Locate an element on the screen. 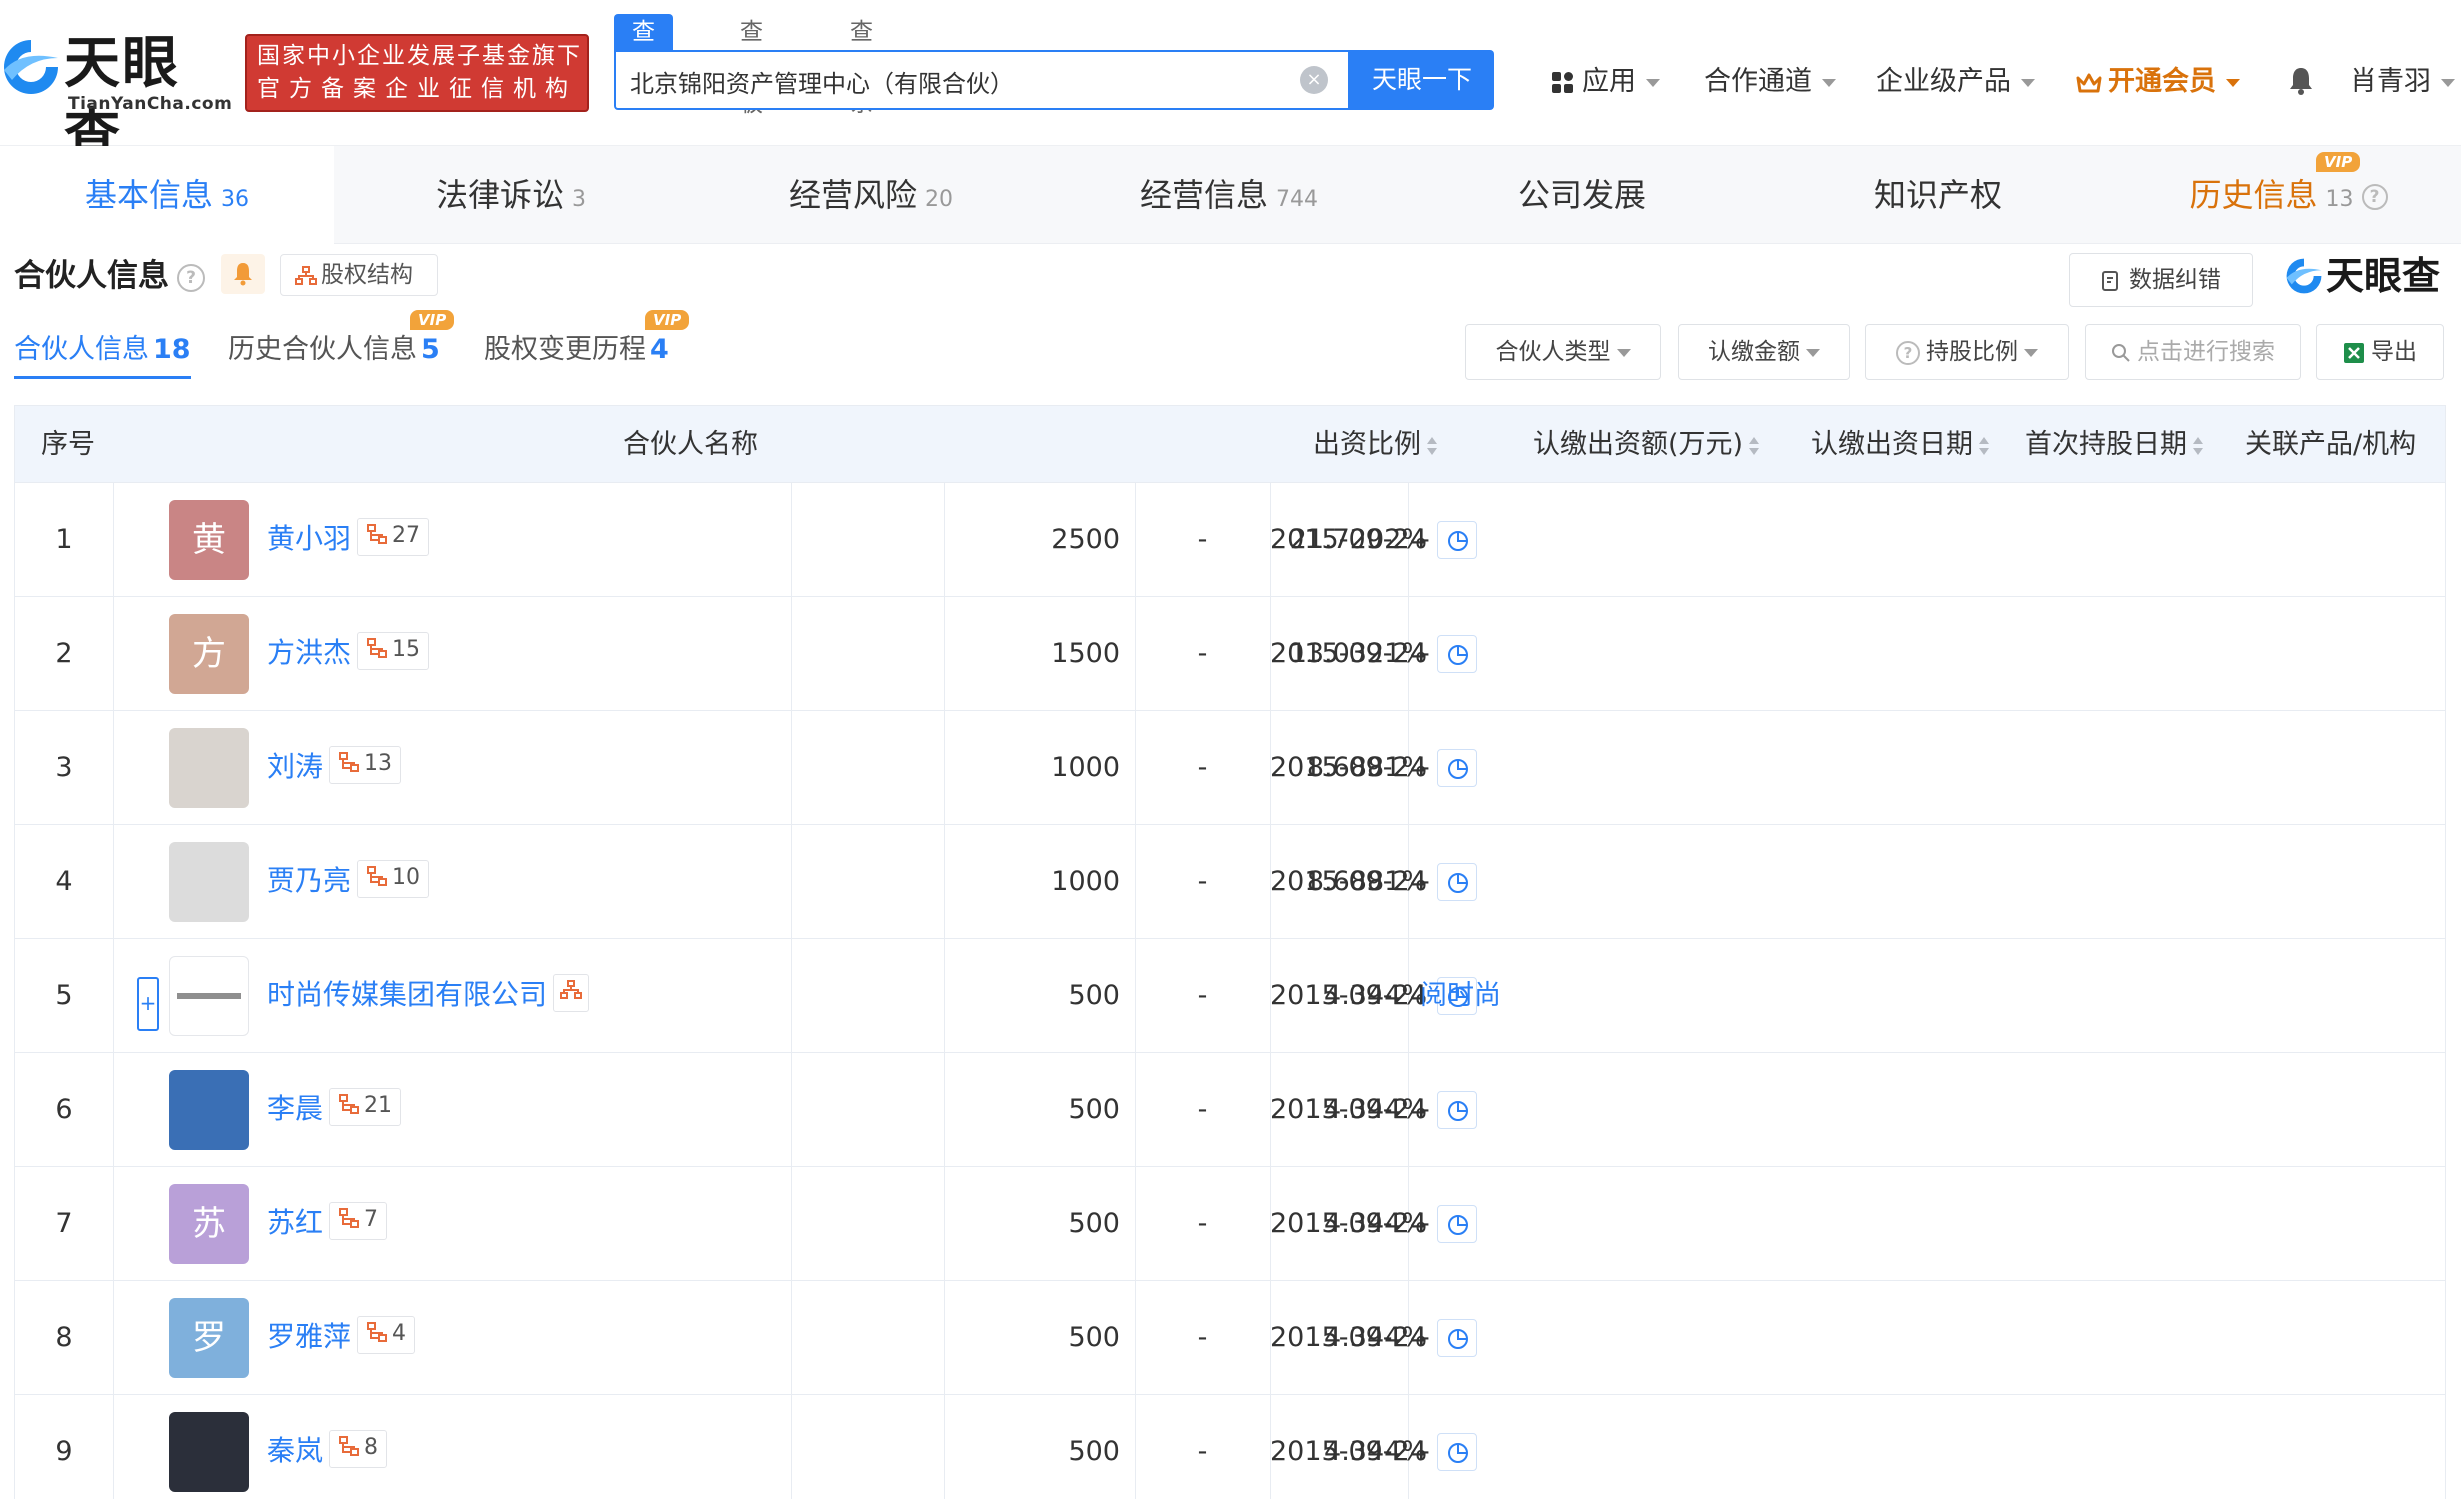 This screenshot has width=2461, height=1499. partner-name-link: 李晨 21 is located at coordinates (334, 1110).